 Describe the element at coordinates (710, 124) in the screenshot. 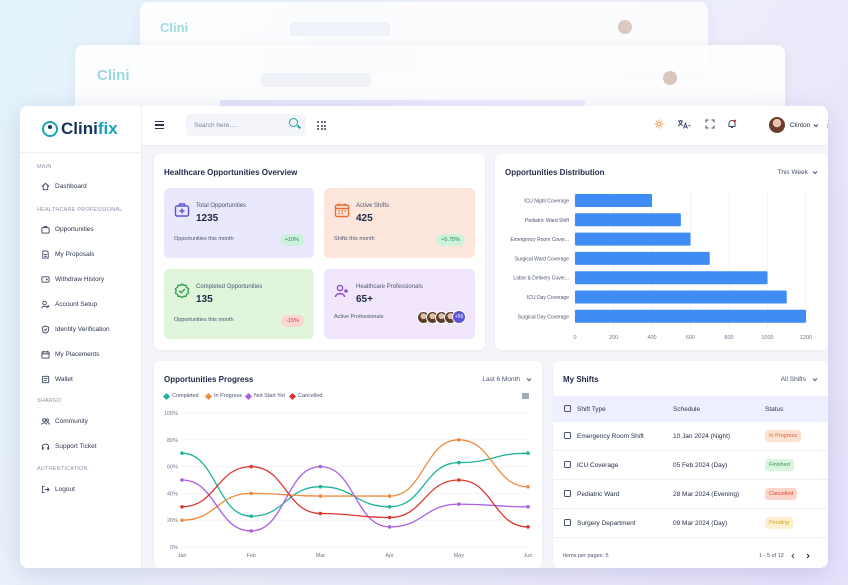

I see `fullscreen-icon` at that location.